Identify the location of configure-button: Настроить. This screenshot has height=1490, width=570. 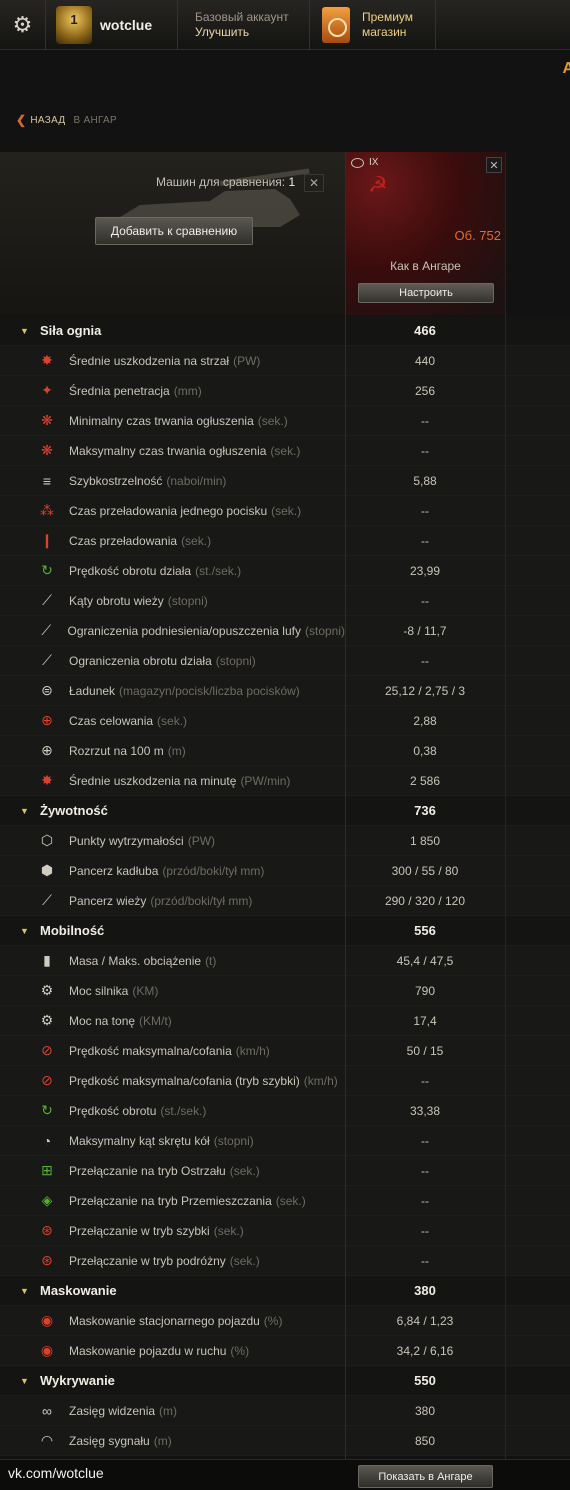
(426, 293).